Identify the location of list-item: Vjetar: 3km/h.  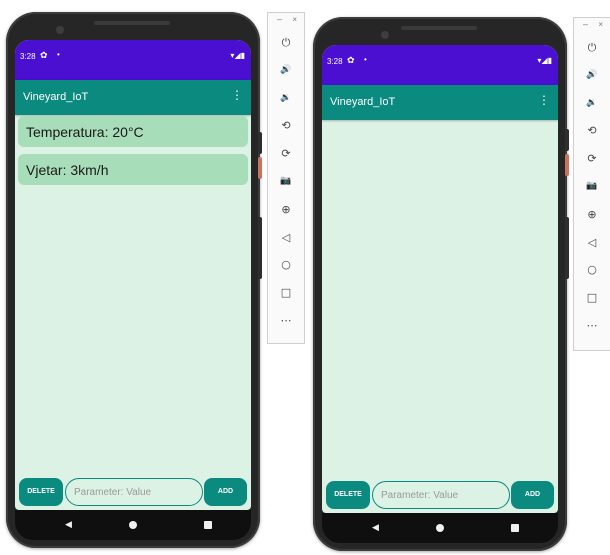
(133, 169).